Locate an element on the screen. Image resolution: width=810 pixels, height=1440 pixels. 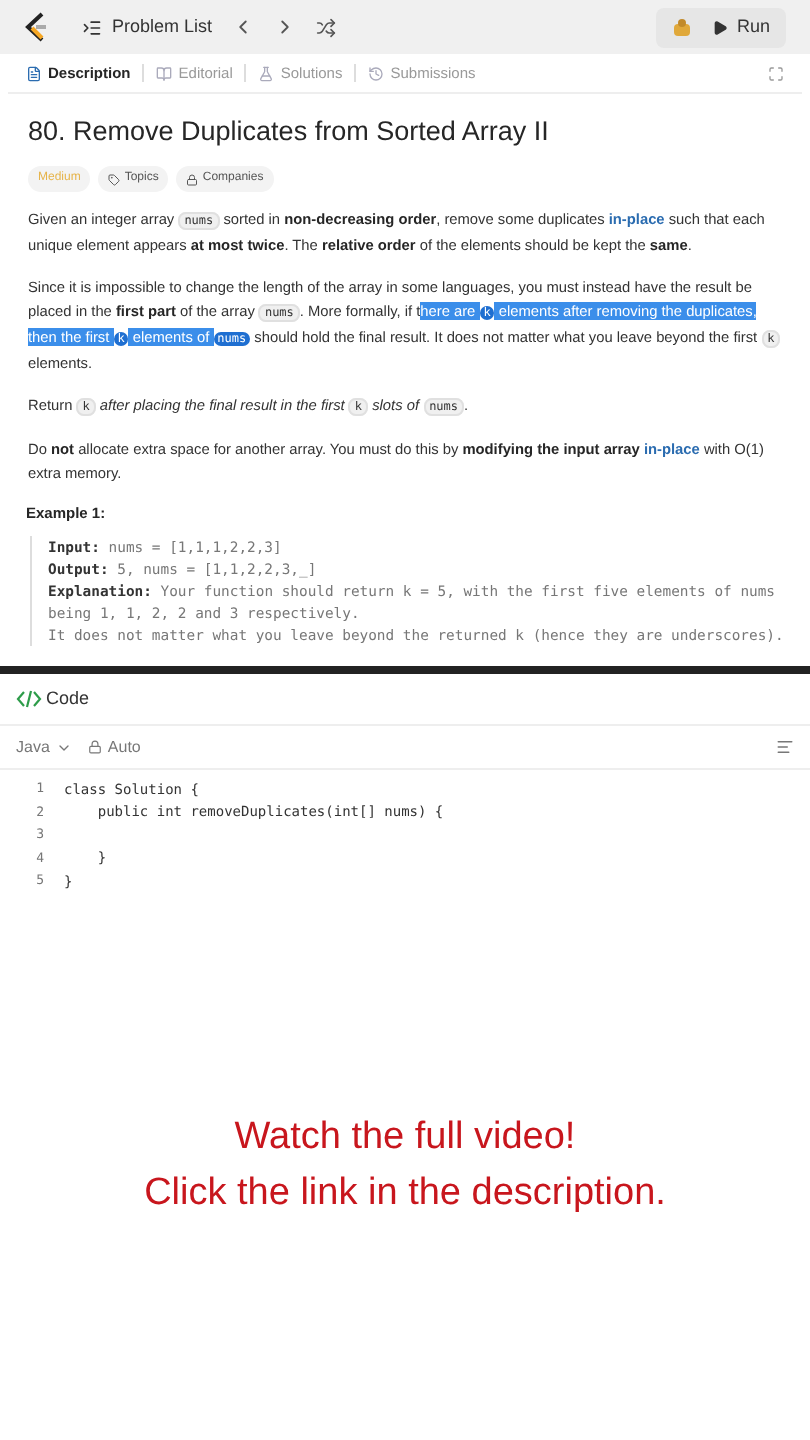
list-icon is located at coordinates (92, 27).